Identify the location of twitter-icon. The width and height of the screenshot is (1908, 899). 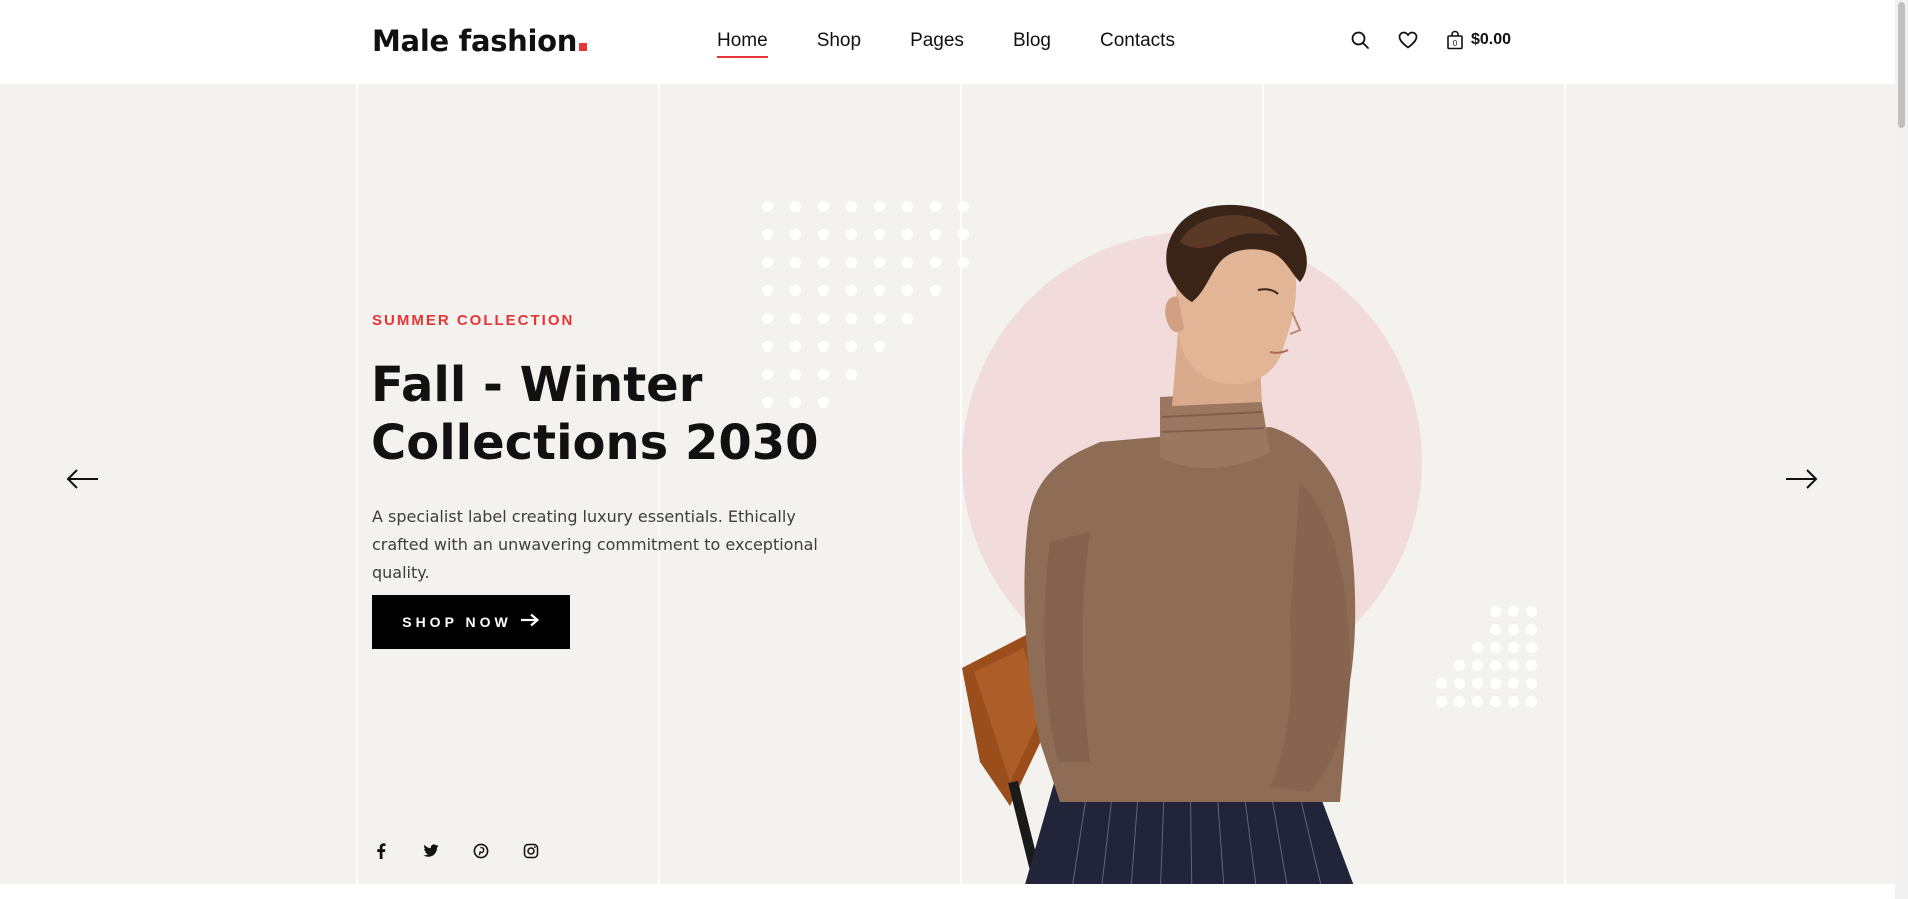
(431, 851).